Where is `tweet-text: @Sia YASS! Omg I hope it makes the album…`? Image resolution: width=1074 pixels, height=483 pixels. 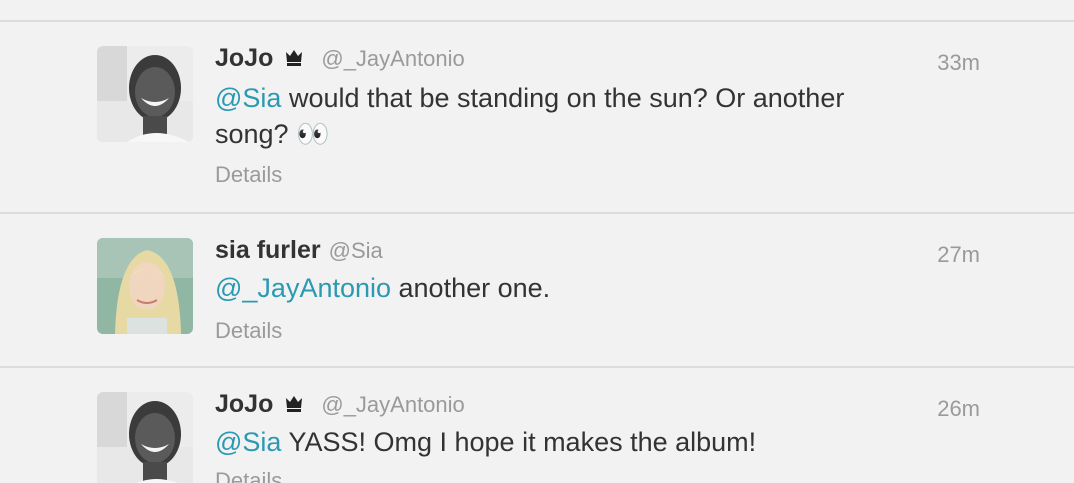
tweet-text: @Sia YASS! Omg I hope it makes the album… is located at coordinates (560, 442).